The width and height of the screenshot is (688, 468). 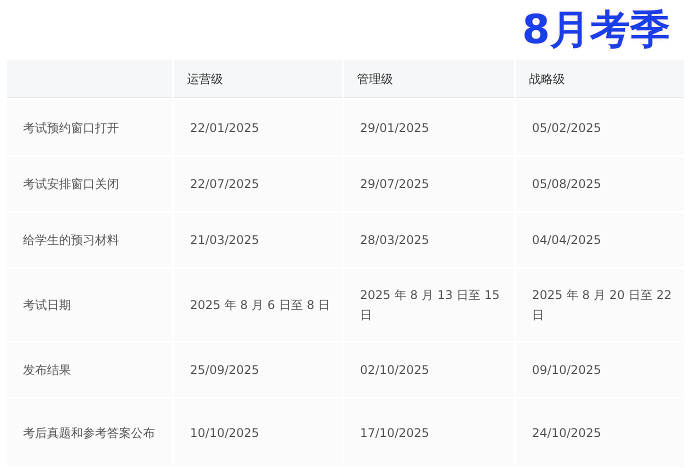 What do you see at coordinates (596, 30) in the screenshot?
I see `page-title: 8月考季` at bounding box center [596, 30].